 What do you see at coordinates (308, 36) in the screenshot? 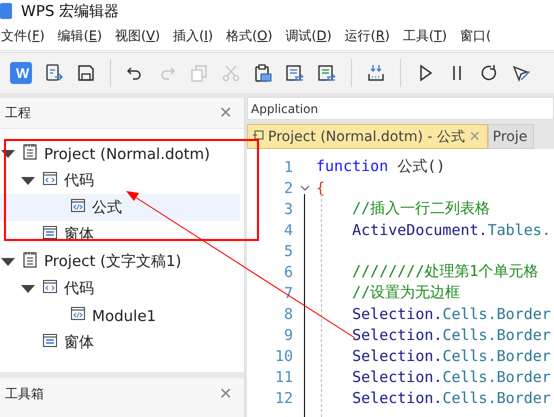
I see `menu-item: 调试(D)` at bounding box center [308, 36].